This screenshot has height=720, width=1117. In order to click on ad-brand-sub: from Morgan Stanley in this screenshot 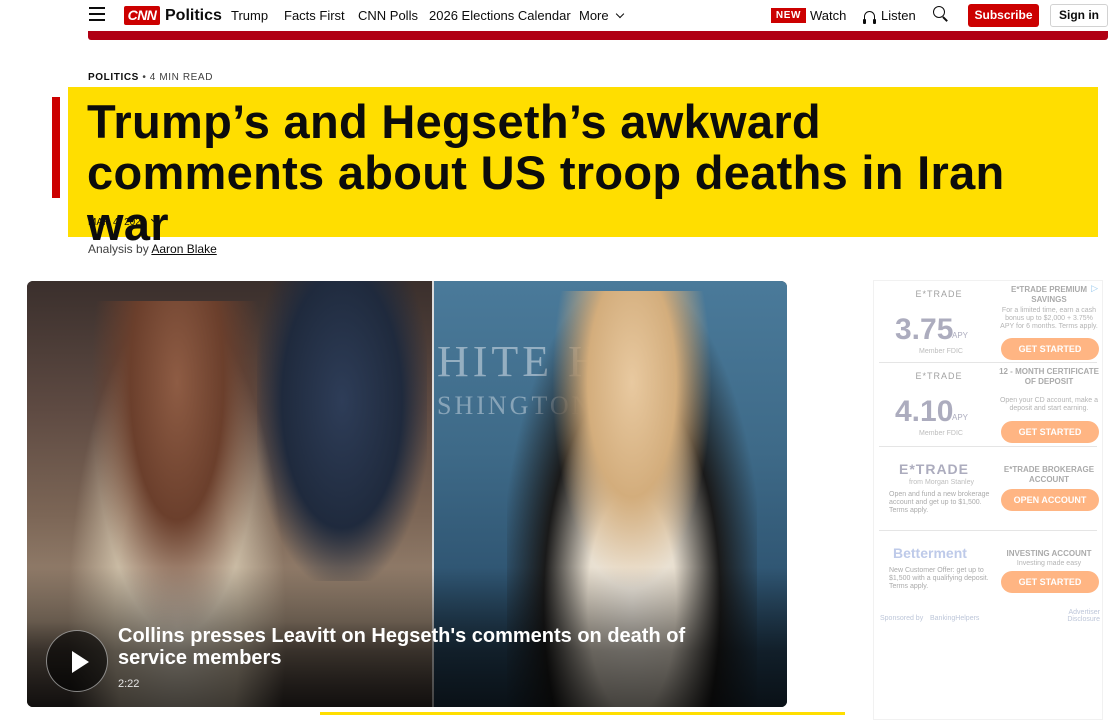, I will do `click(941, 482)`.